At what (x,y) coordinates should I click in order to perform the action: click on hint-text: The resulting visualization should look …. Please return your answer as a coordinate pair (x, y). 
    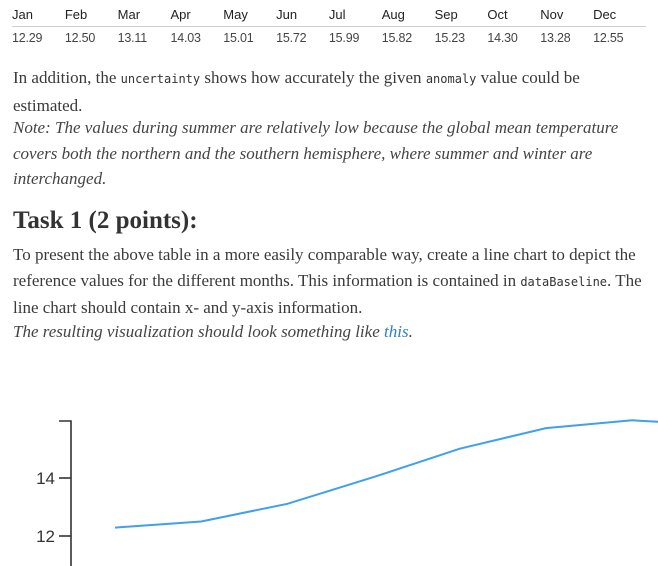
    Looking at the image, I should click on (198, 331).